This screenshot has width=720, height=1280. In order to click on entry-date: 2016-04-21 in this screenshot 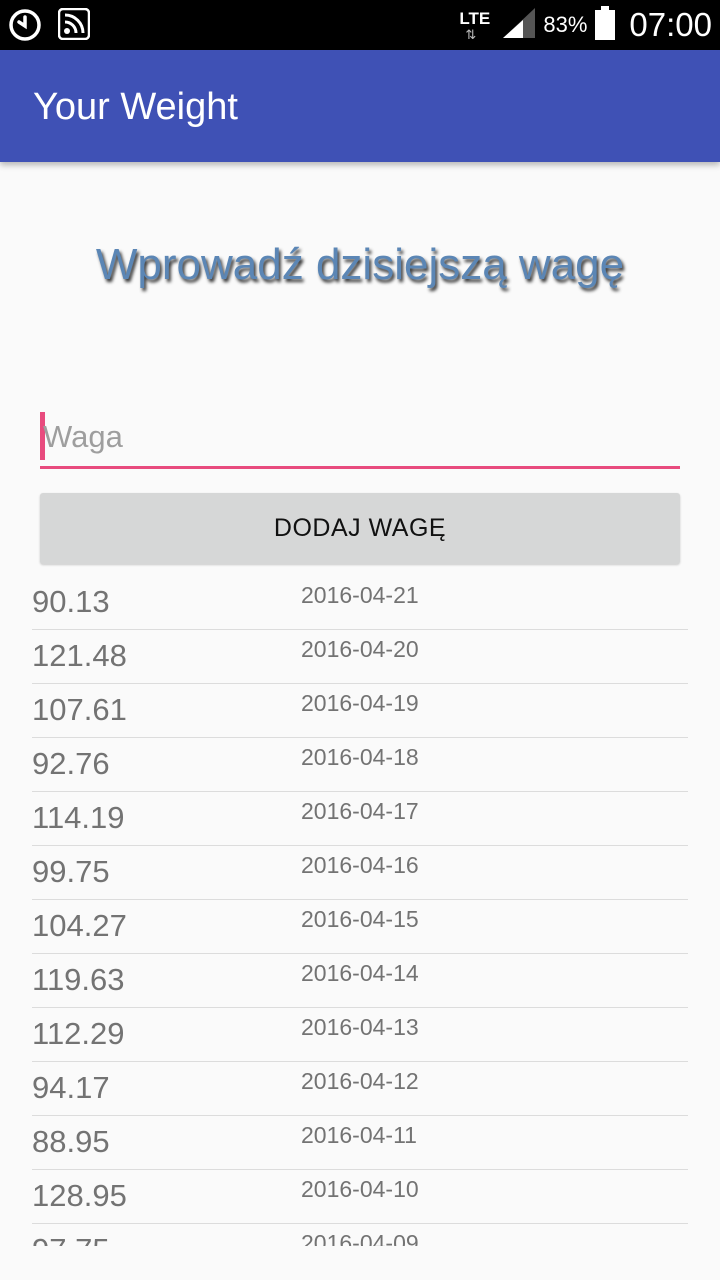, I will do `click(360, 595)`.